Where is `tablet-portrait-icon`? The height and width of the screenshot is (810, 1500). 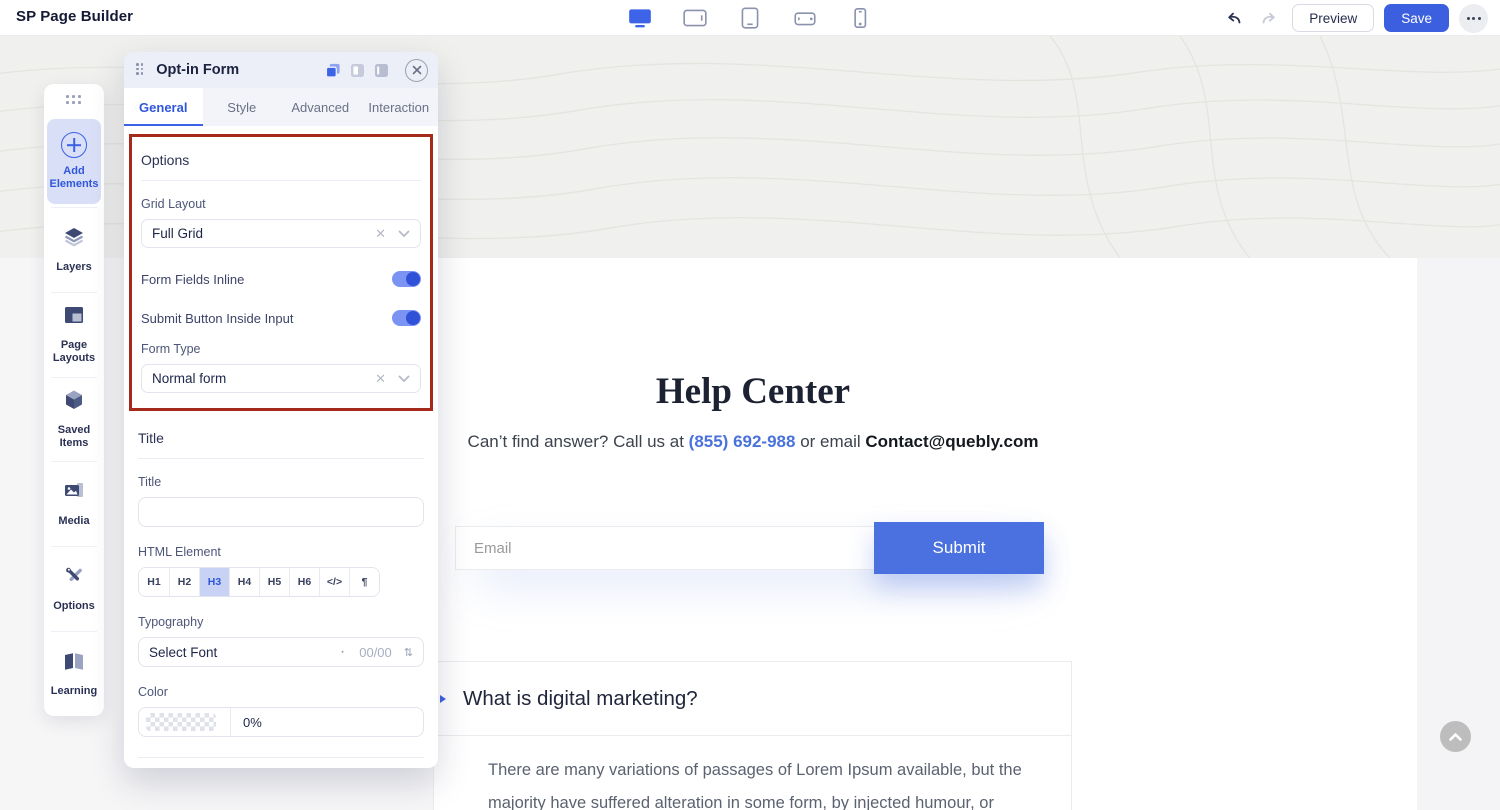 tablet-portrait-icon is located at coordinates (750, 18).